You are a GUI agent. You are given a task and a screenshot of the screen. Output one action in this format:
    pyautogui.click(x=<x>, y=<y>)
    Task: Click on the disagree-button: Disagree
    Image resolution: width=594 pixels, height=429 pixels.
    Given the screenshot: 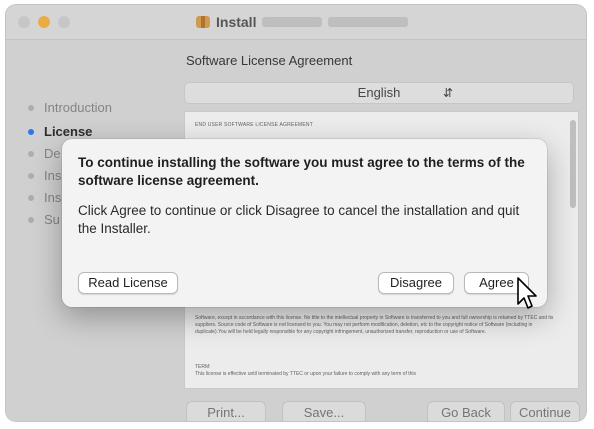 What is the action you would take?
    pyautogui.click(x=416, y=283)
    